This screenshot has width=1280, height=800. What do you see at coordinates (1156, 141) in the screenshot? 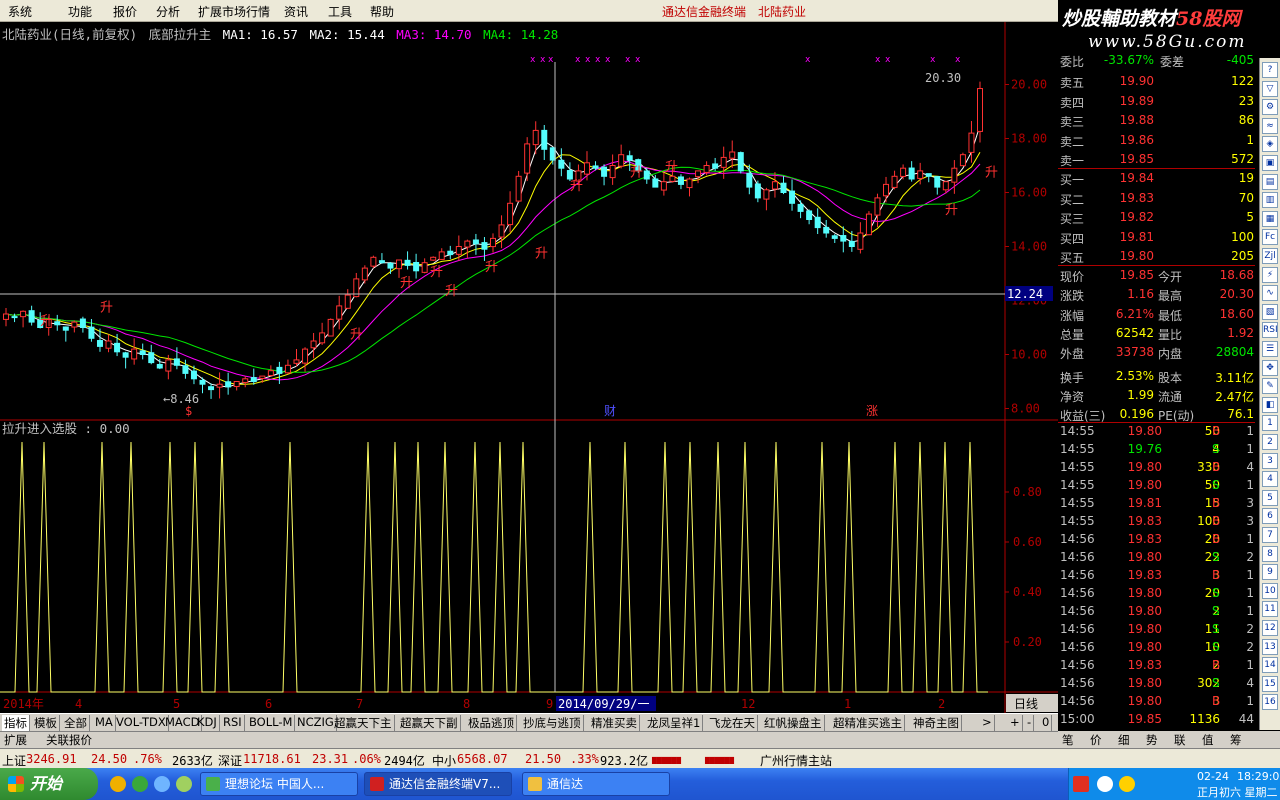
I see `ask-level: 卖二 19.86 1` at bounding box center [1156, 141].